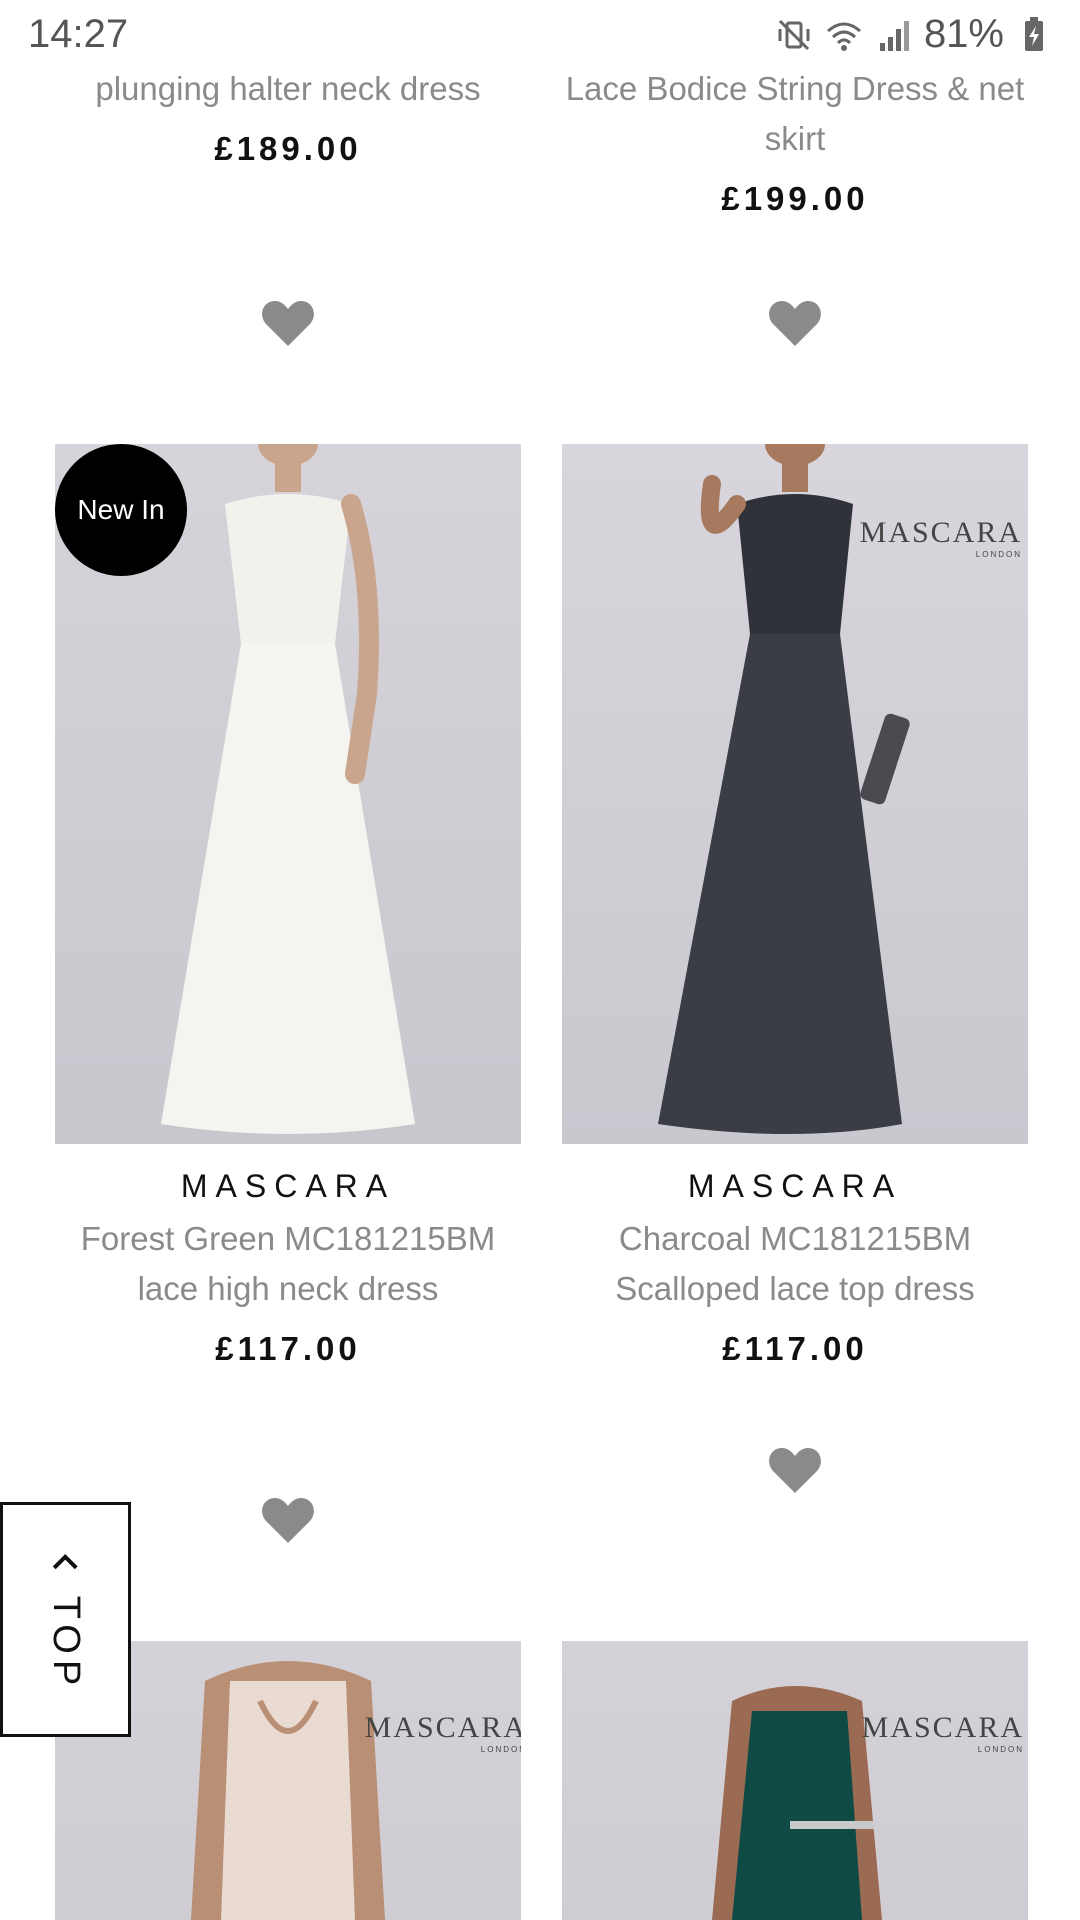 The width and height of the screenshot is (1080, 1920). What do you see at coordinates (540, 33) in the screenshot?
I see `status-bar: 14:27 81%` at bounding box center [540, 33].